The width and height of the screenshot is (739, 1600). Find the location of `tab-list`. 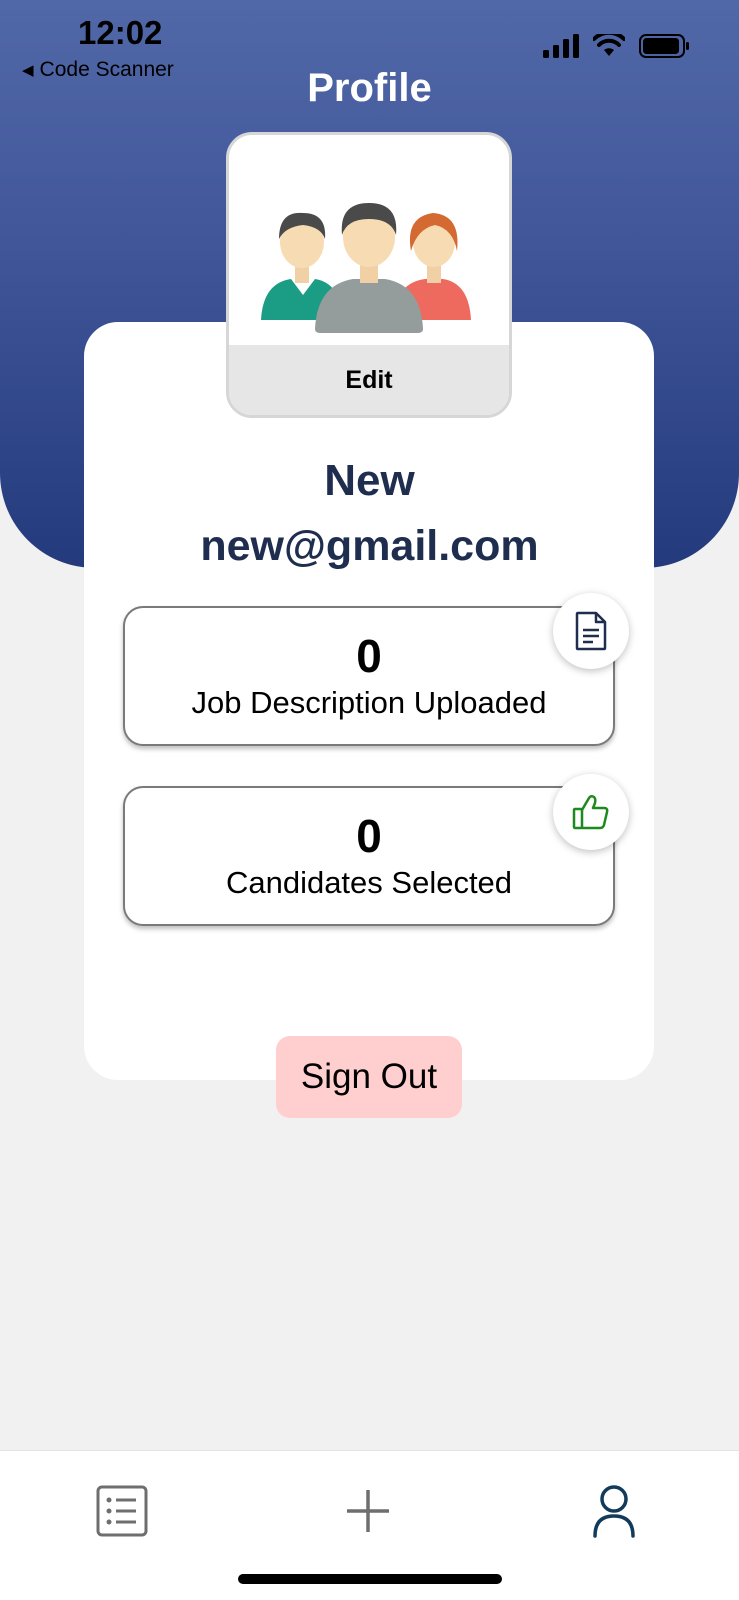

tab-list is located at coordinates (122, 1511).